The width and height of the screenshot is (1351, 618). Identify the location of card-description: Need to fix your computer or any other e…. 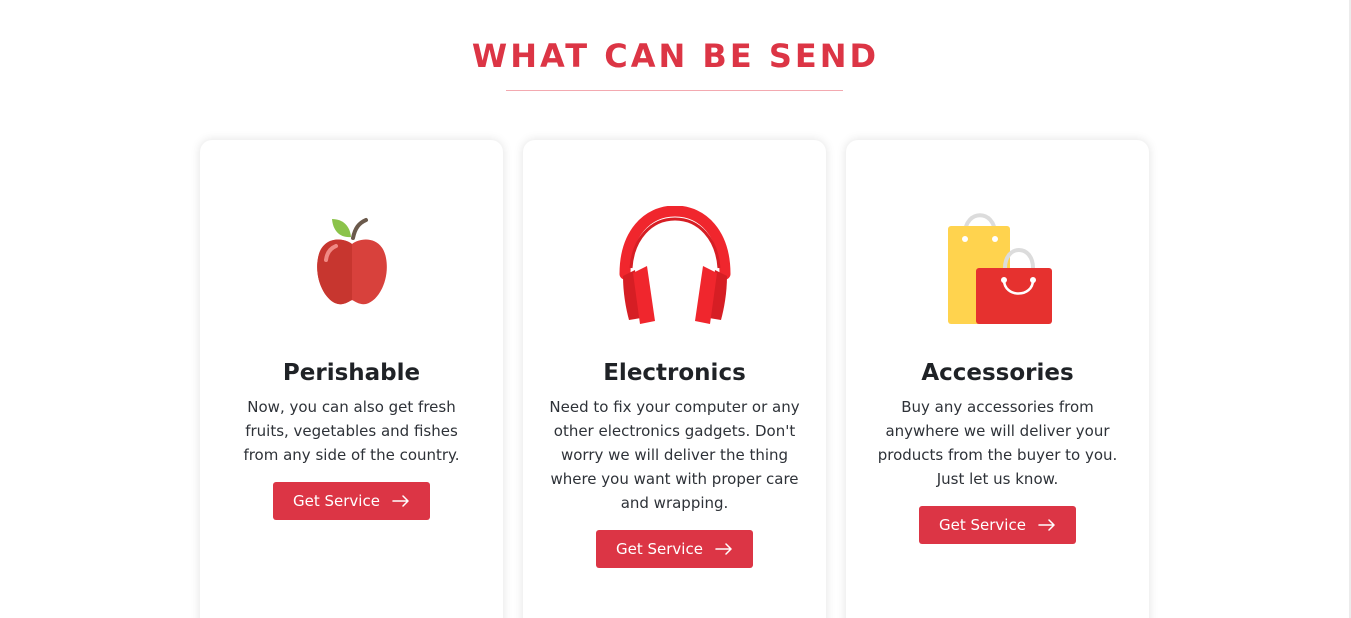
(674, 455).